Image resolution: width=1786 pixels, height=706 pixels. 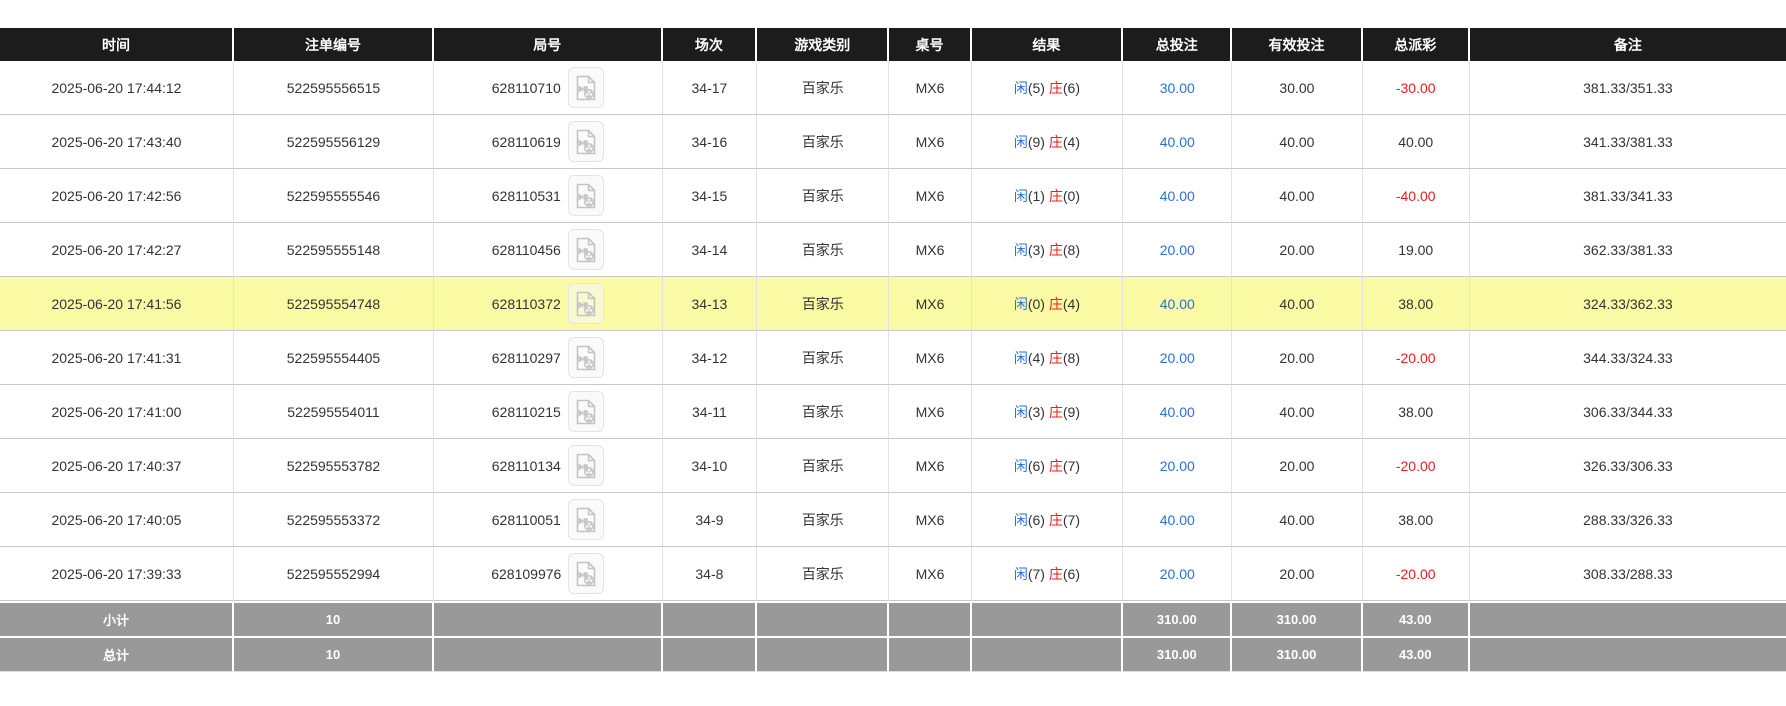 What do you see at coordinates (548, 412) in the screenshot?
I see `cell-round: 628110215` at bounding box center [548, 412].